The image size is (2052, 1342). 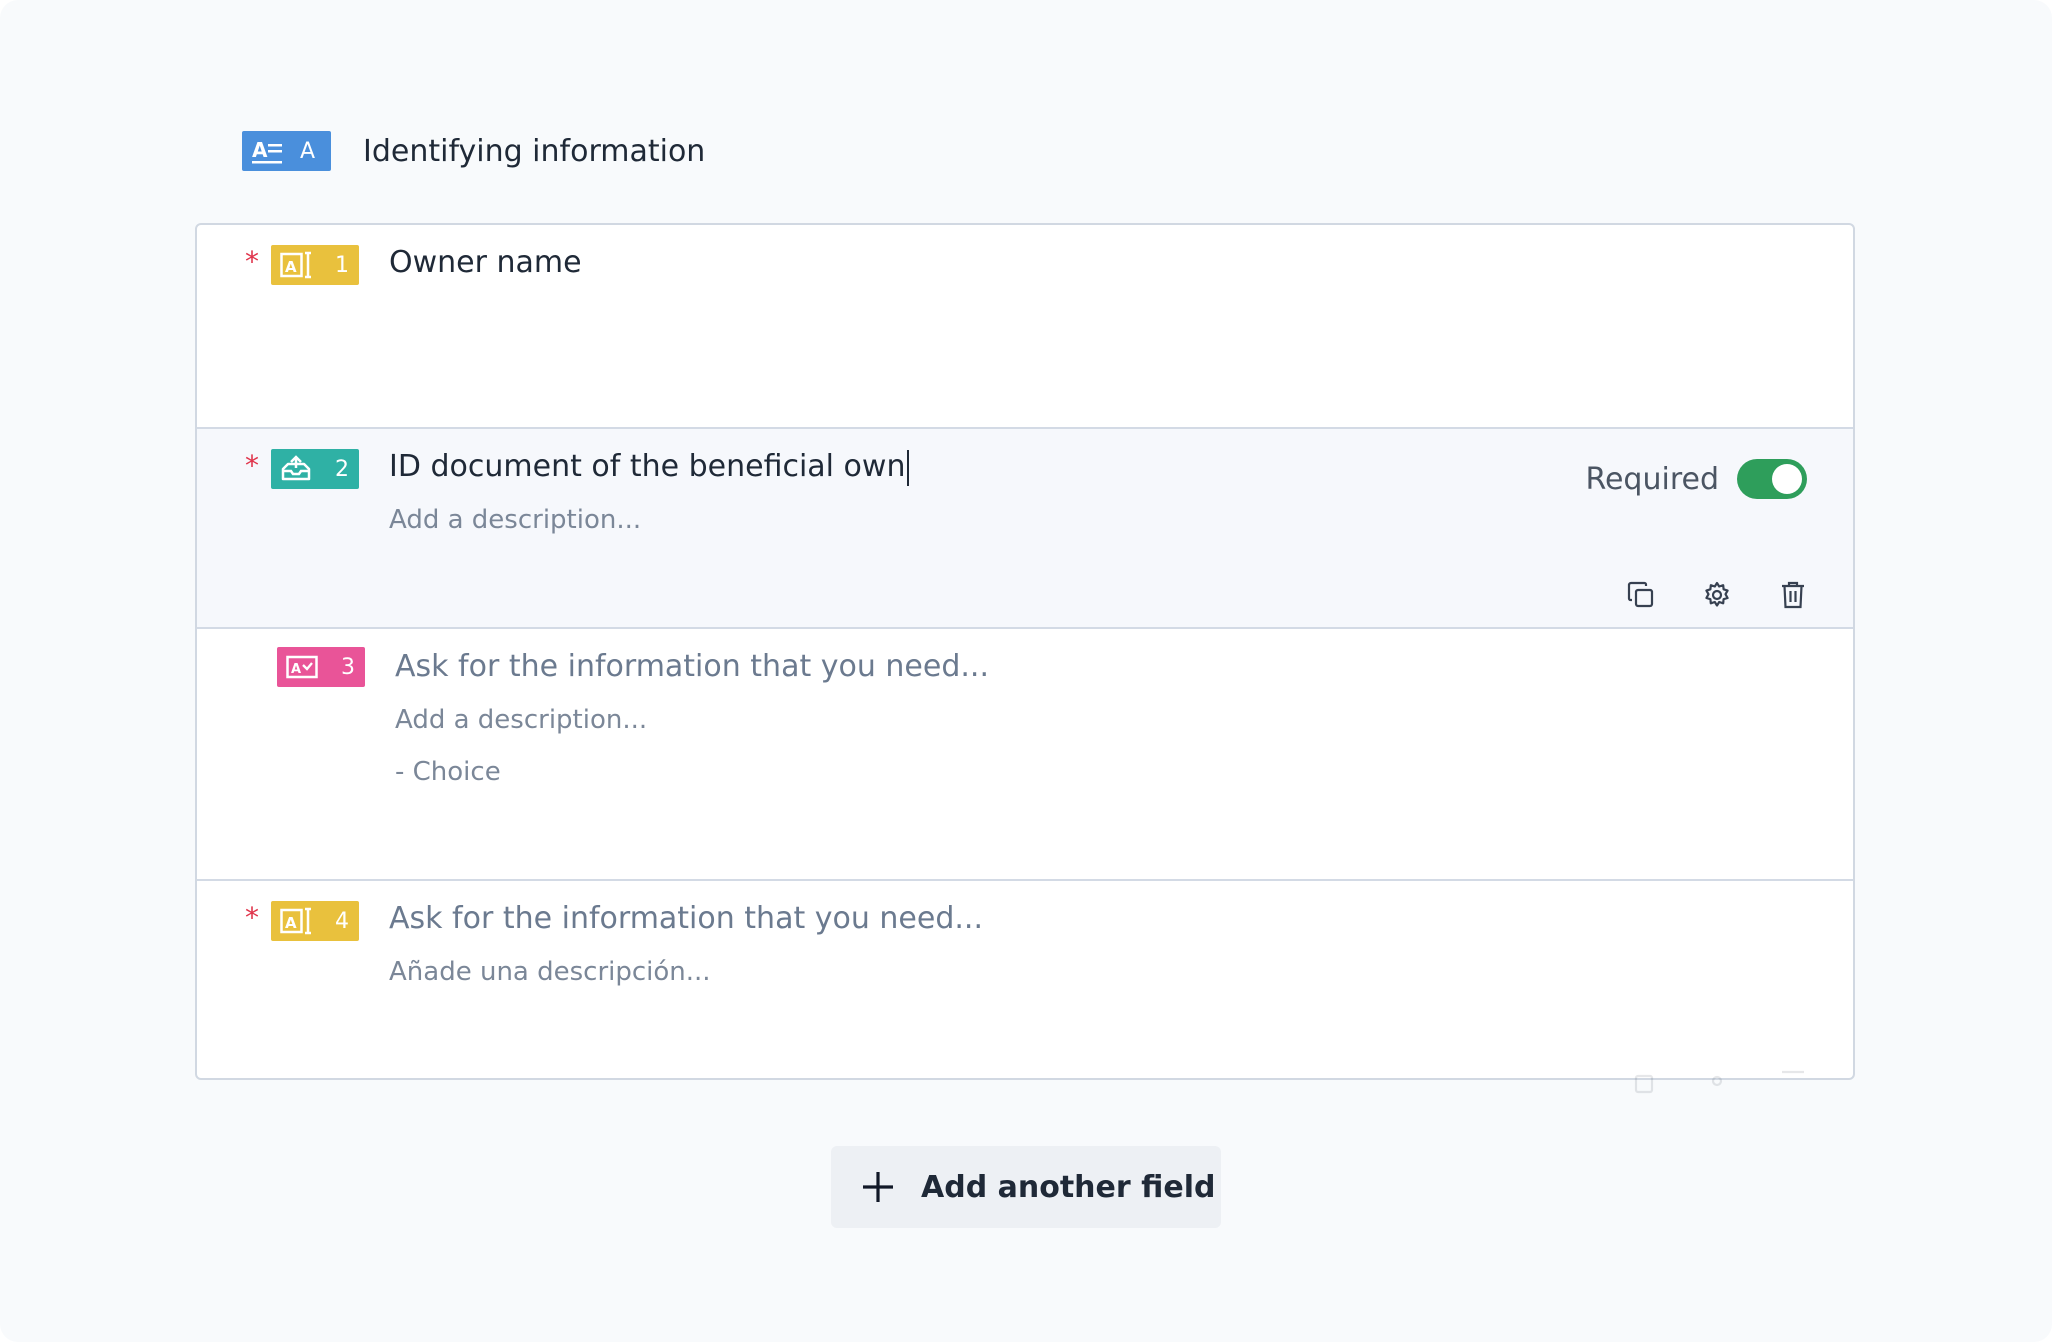 What do you see at coordinates (1787, 479) in the screenshot?
I see `toggle-knob` at bounding box center [1787, 479].